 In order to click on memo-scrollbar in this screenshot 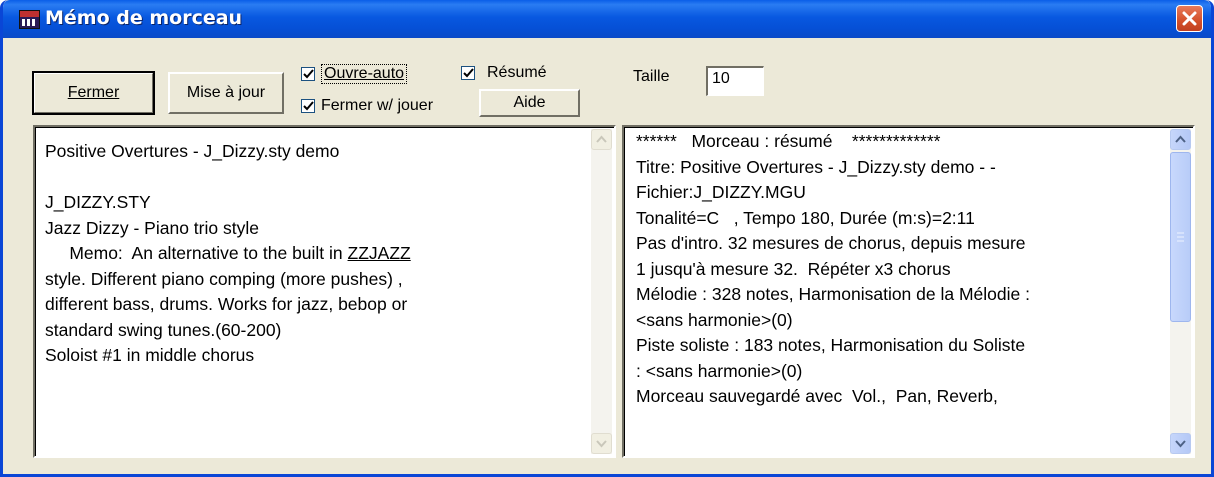, I will do `click(601, 291)`.